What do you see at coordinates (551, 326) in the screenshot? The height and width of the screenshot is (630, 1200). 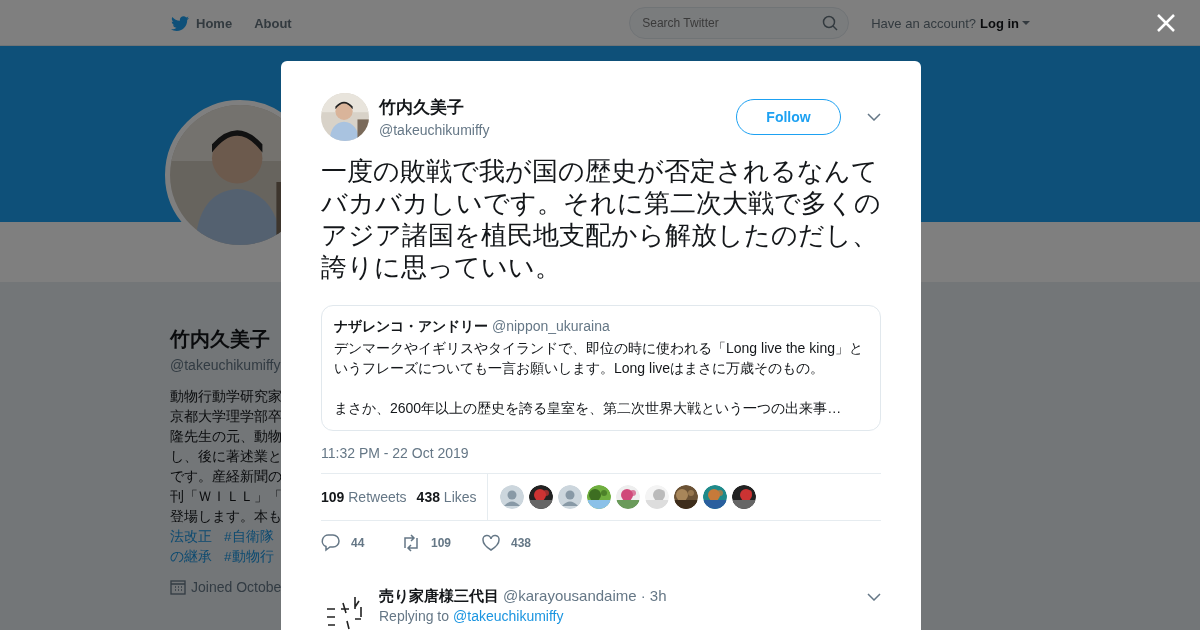 I see `quoted-author-handle: @nippon_ukuraina` at bounding box center [551, 326].